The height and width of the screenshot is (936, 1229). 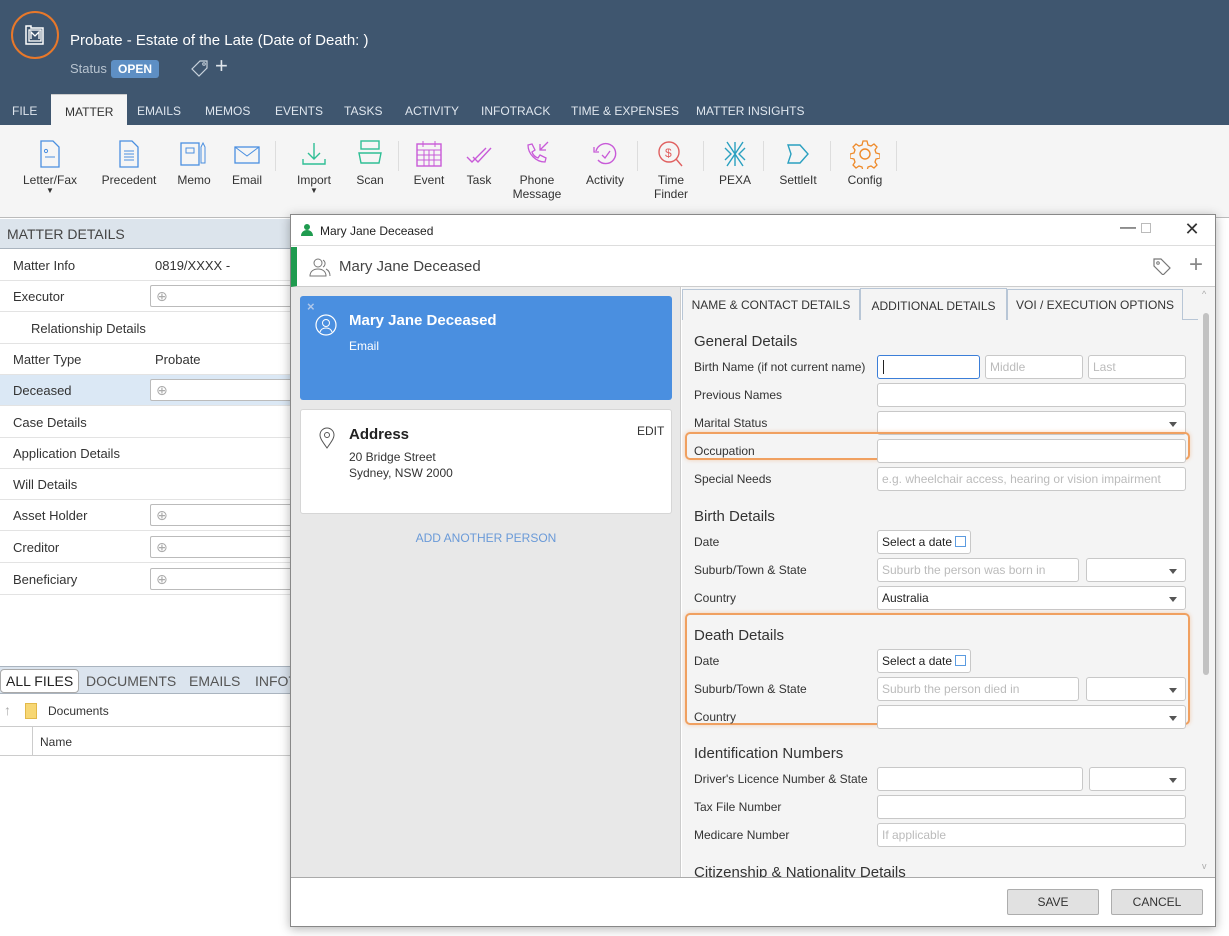 I want to click on matter-logo, so click(x=35, y=35).